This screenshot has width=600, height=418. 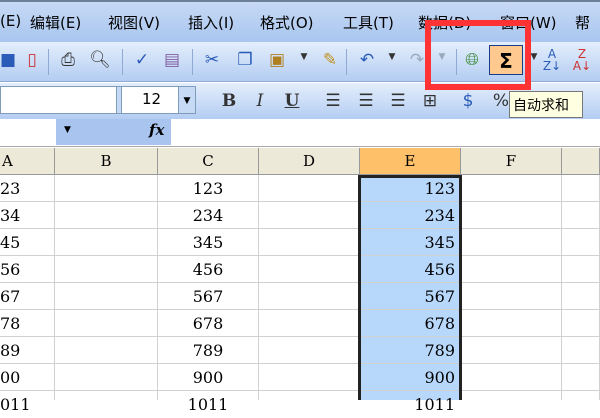 I want to click on fx-icon: fx, so click(x=156, y=130).